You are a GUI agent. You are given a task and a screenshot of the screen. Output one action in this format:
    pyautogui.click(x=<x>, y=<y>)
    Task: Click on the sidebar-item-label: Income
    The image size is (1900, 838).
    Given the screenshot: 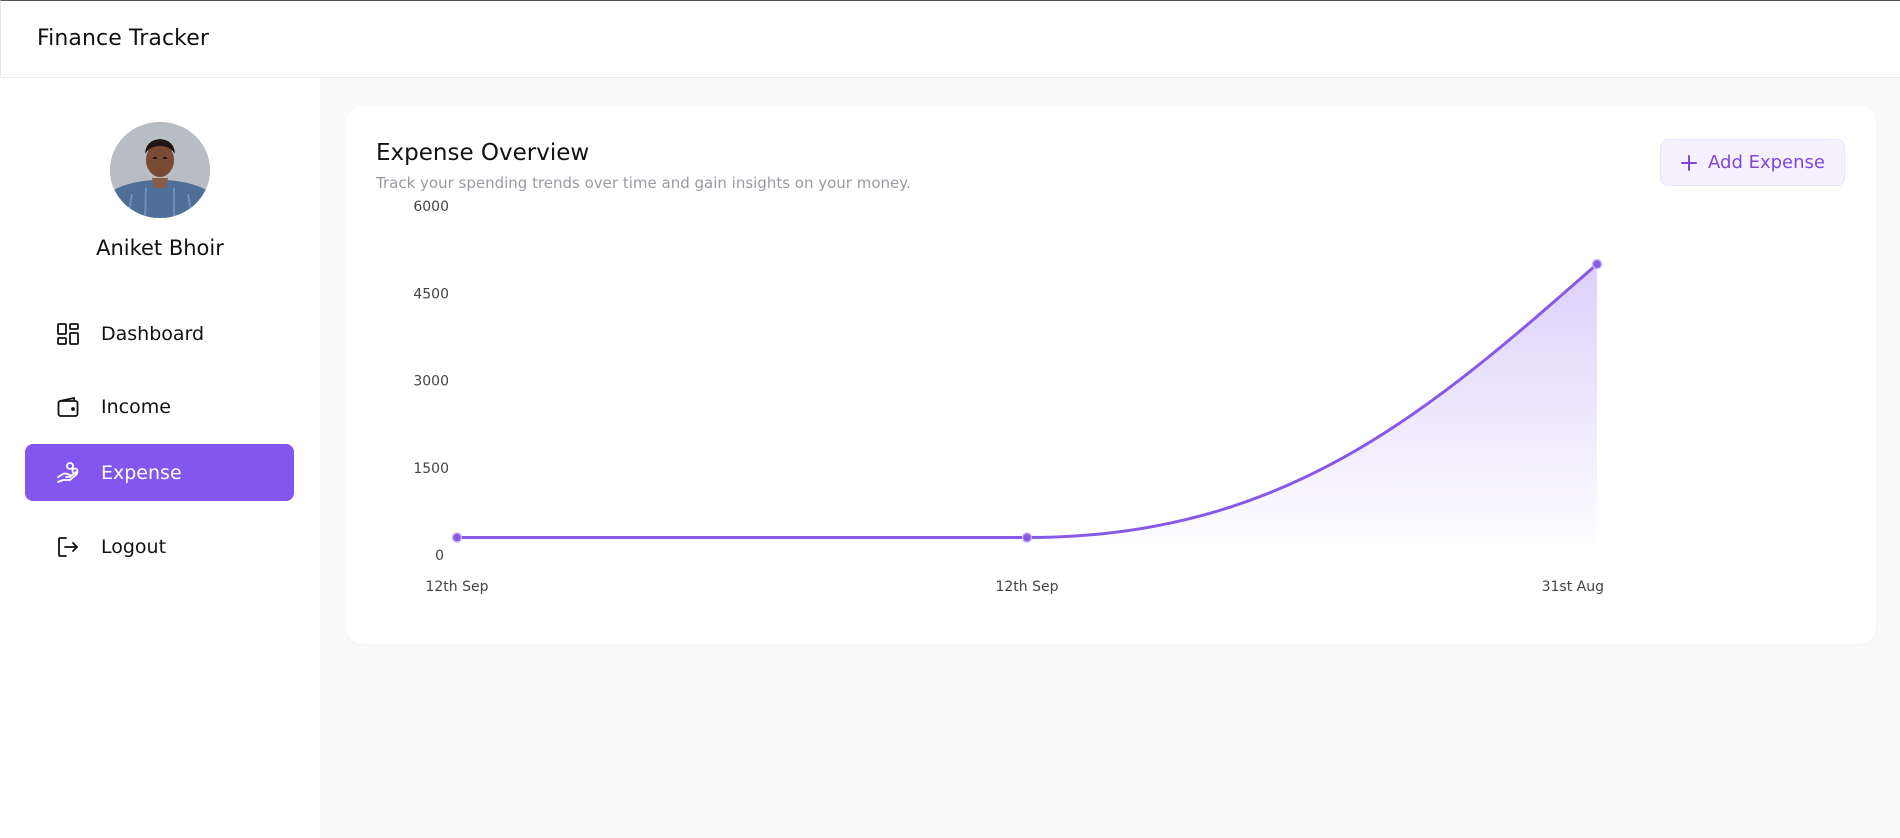 What is the action you would take?
    pyautogui.click(x=136, y=406)
    